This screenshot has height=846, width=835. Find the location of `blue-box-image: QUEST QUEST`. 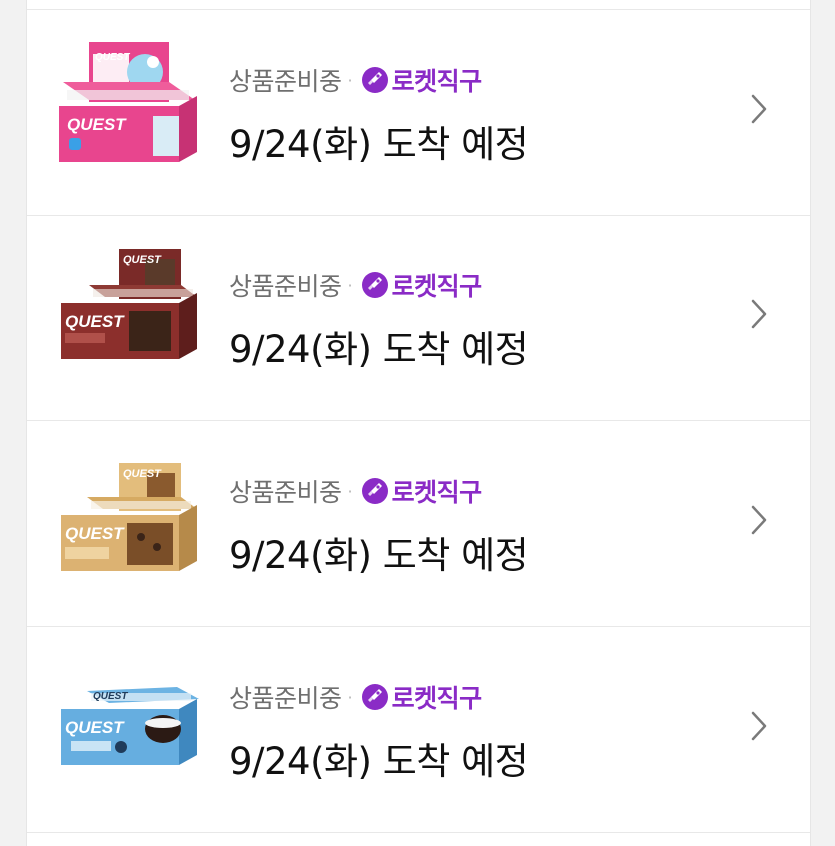

blue-box-image: QUEST QUEST is located at coordinates (130, 726).